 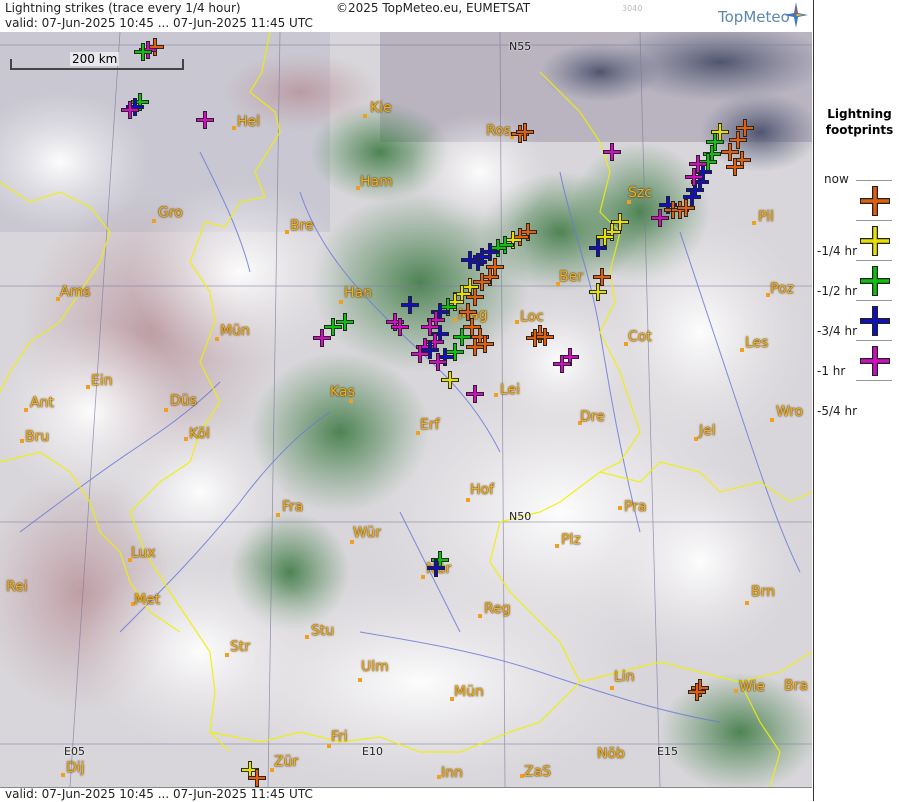 I want to click on legend-label: -1/2 hr, so click(x=837, y=291).